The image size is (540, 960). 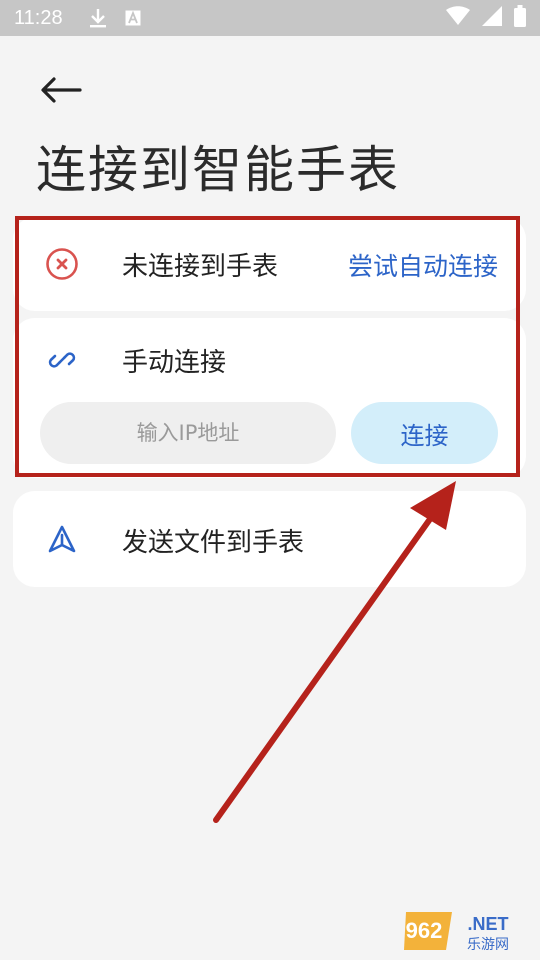 What do you see at coordinates (98, 18) in the screenshot?
I see `download-icon` at bounding box center [98, 18].